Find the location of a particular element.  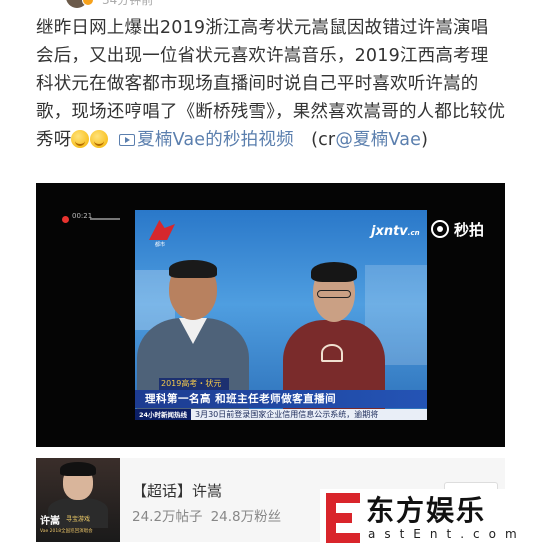

channel-logo-icon is located at coordinates (162, 230).